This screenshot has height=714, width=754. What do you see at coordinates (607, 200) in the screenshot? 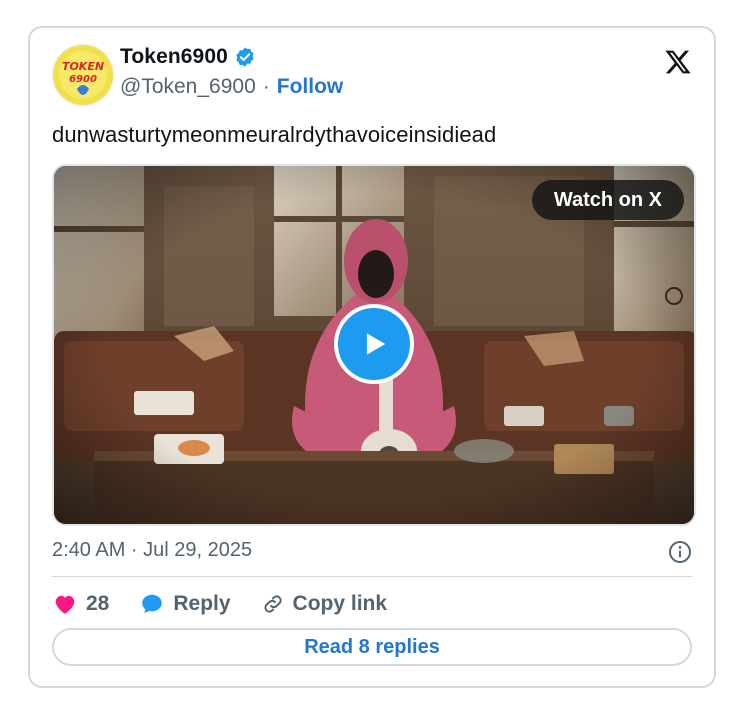
I see `watch-on-x-button: Watch on X` at bounding box center [607, 200].